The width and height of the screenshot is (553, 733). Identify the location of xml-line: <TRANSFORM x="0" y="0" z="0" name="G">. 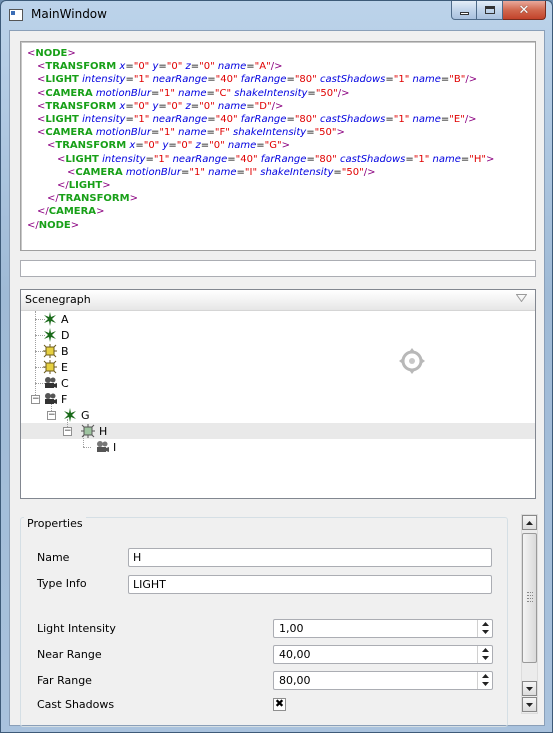
(281, 145).